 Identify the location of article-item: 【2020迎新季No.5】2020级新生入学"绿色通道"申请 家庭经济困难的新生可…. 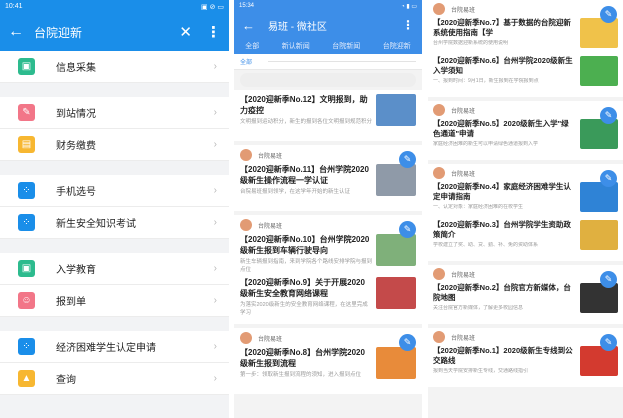
(525, 137).